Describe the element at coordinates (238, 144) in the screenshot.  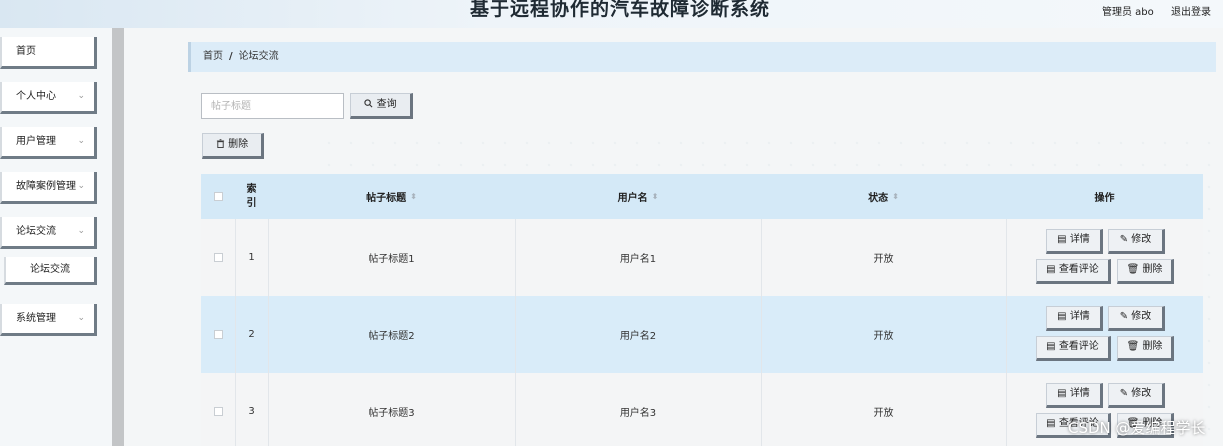
I see `batch-delete-label: 删除` at that location.